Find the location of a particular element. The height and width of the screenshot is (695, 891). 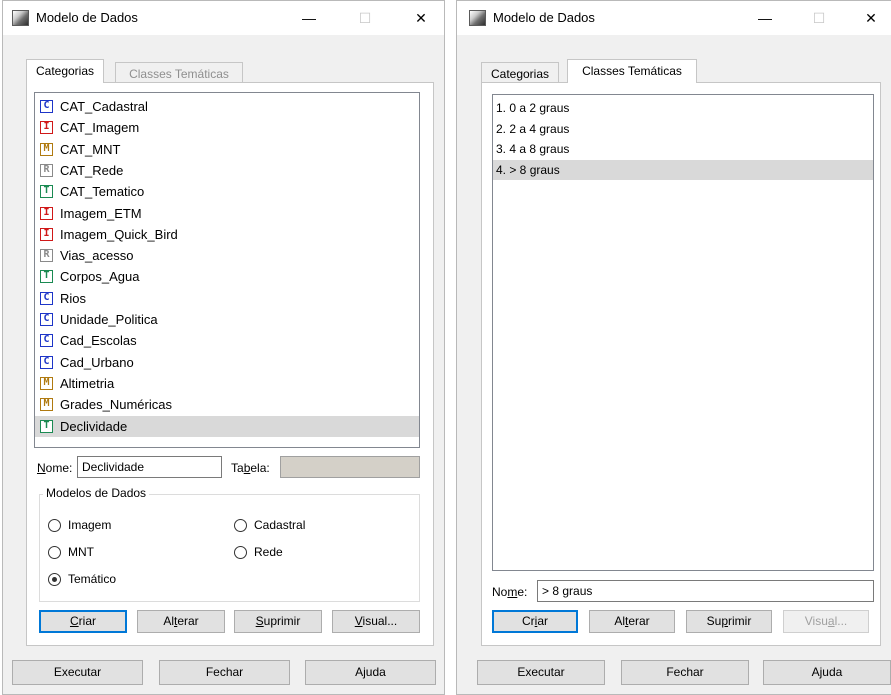

nome-input: > 8 graus is located at coordinates (705, 591).